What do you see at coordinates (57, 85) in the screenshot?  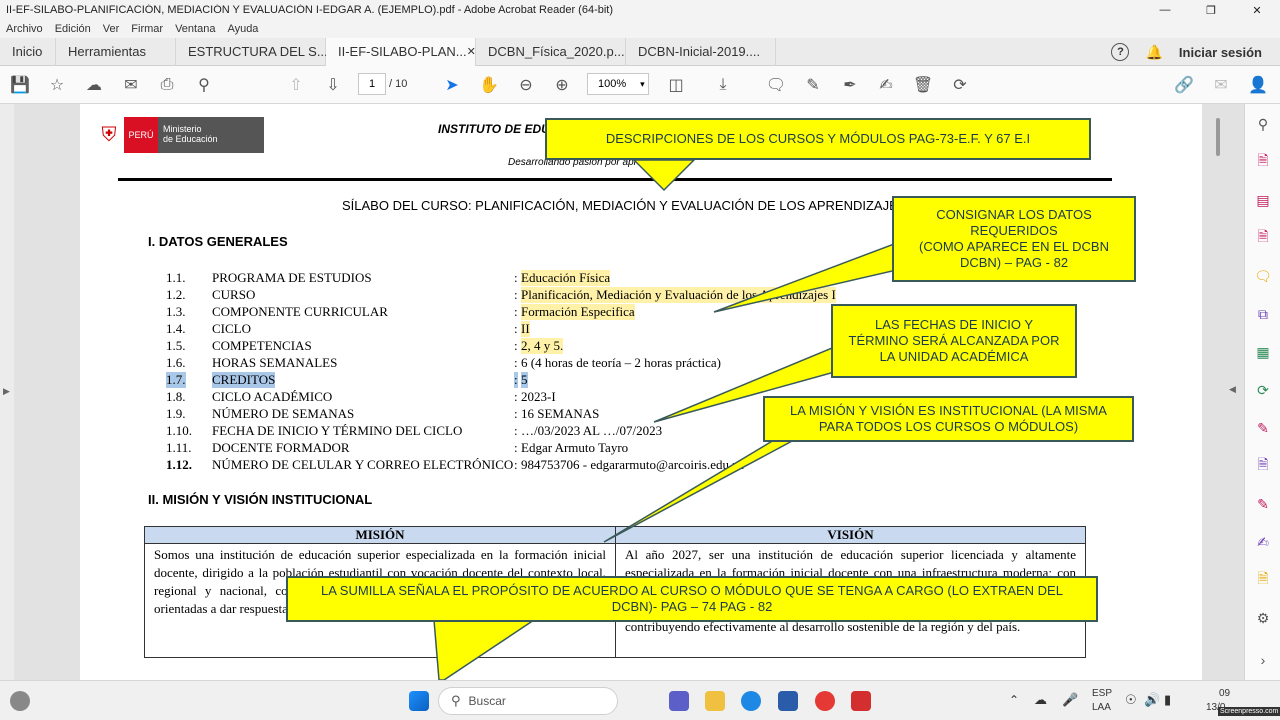 I see `star-icon: ☆` at bounding box center [57, 85].